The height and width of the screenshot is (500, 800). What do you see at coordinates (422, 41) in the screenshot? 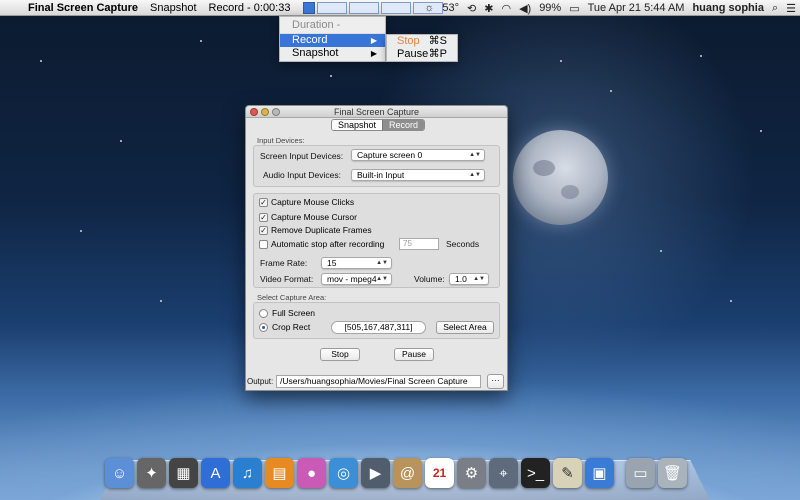
I see `stop-menu-item: Stop ⌘S` at bounding box center [422, 41].